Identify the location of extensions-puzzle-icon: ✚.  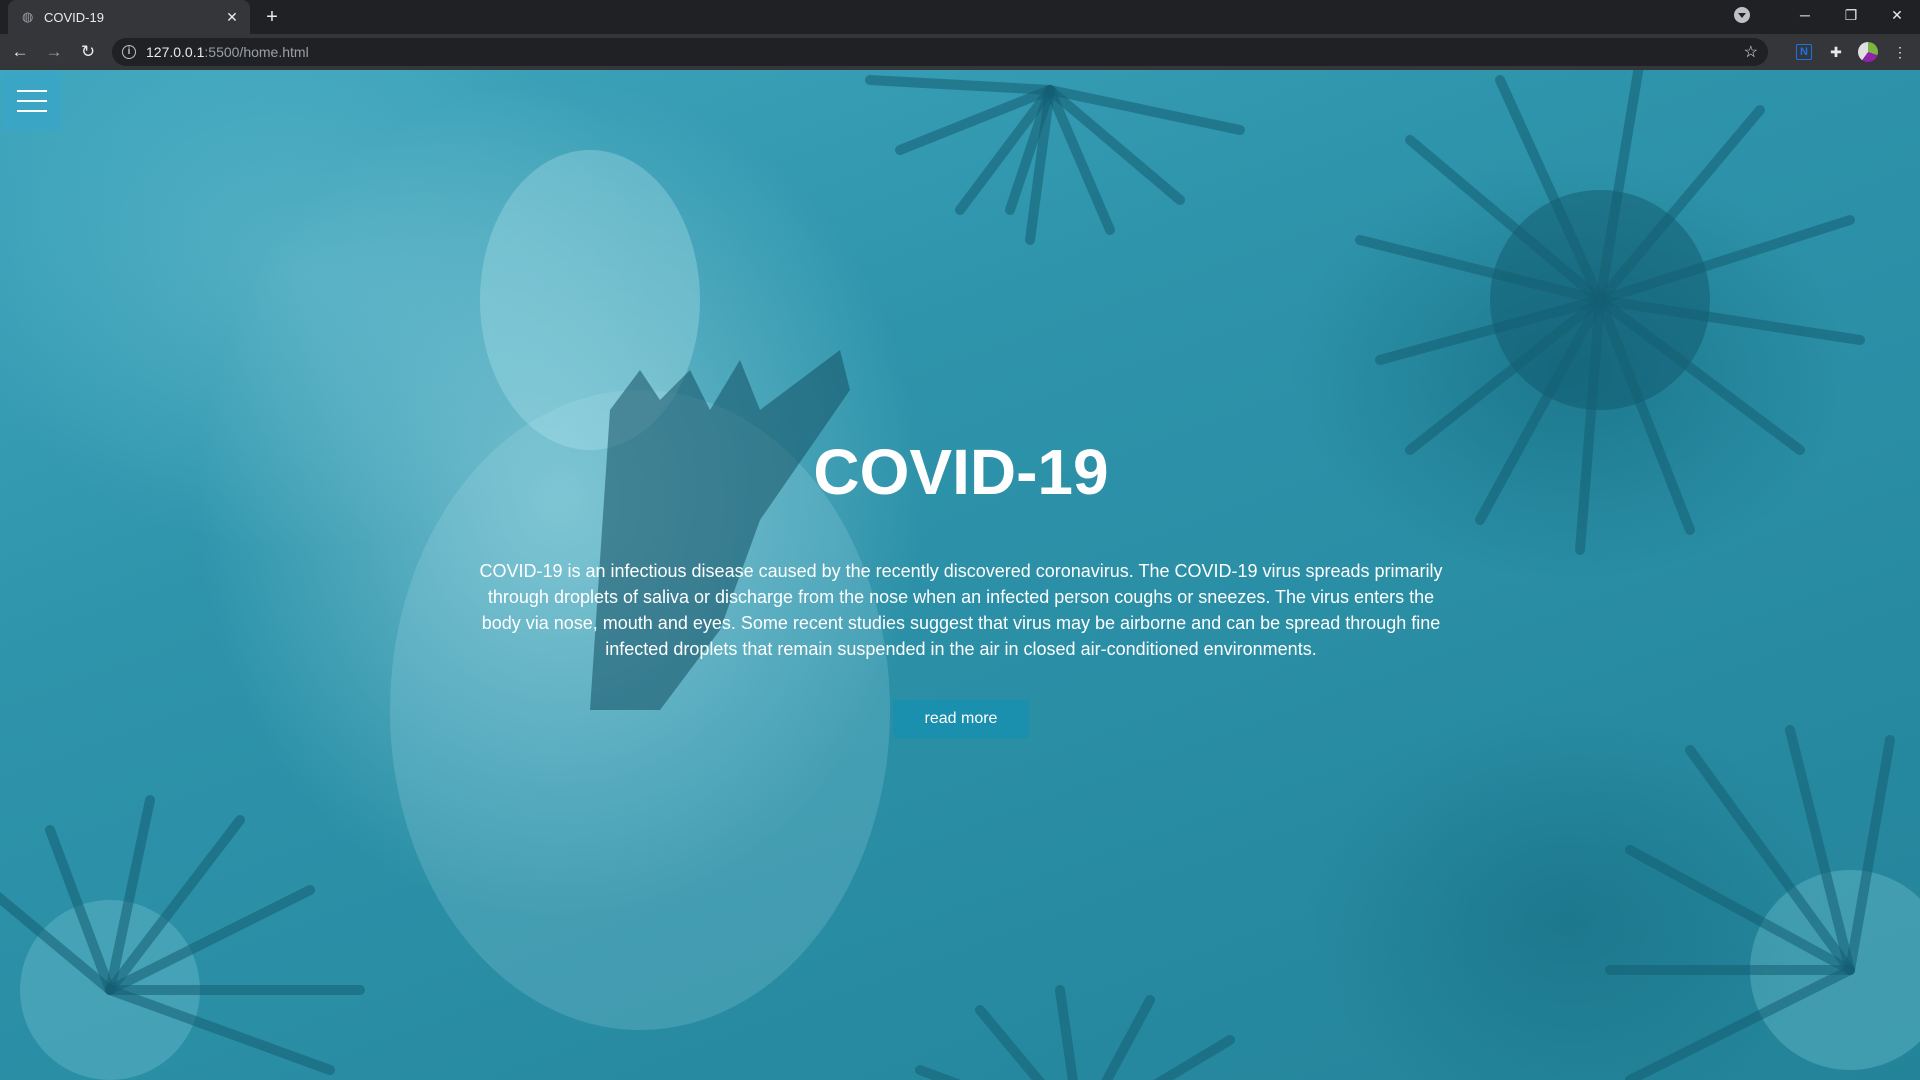
(1836, 52).